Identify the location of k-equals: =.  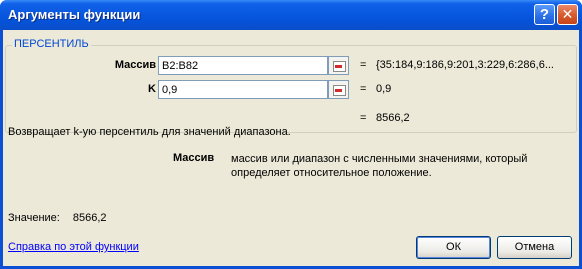
(363, 89).